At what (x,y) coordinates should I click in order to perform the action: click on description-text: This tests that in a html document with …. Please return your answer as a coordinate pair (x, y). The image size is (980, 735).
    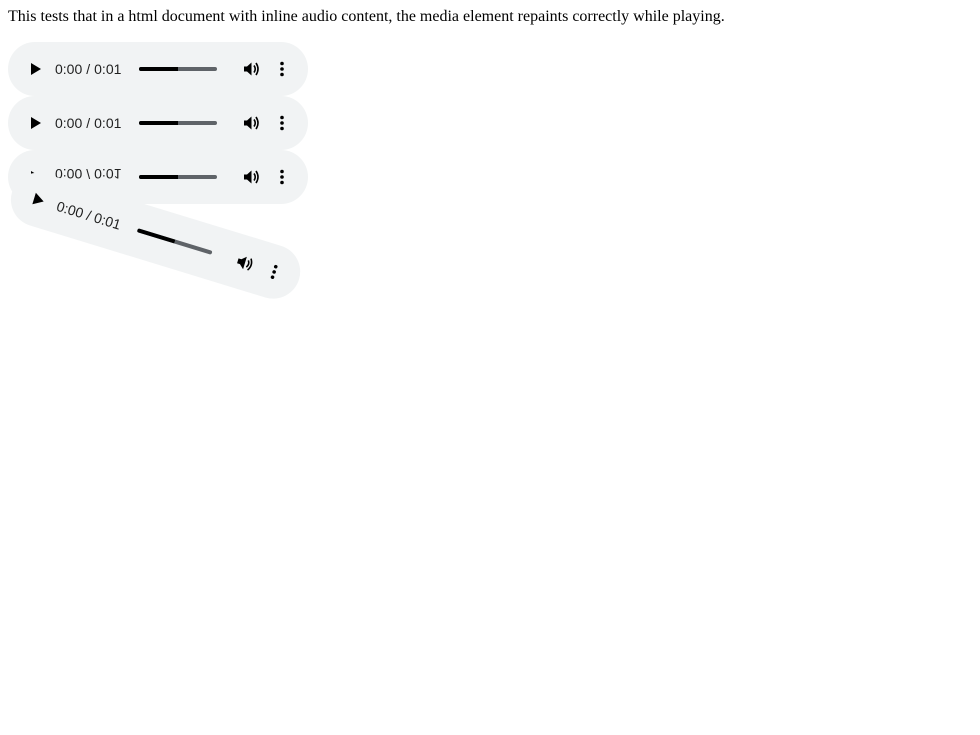
    Looking at the image, I should click on (366, 16).